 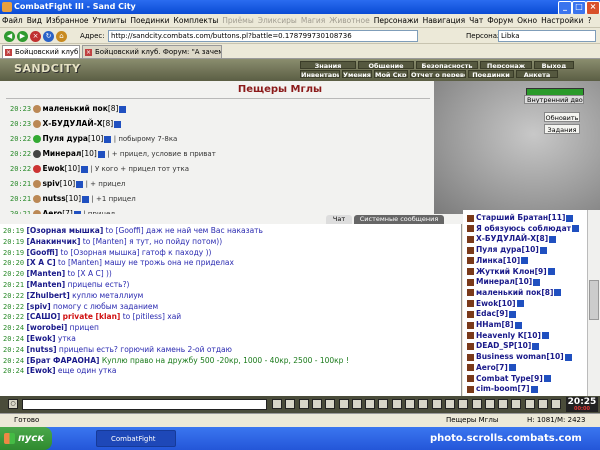 What do you see at coordinates (410, 404) in the screenshot?
I see `music-icon` at bounding box center [410, 404].